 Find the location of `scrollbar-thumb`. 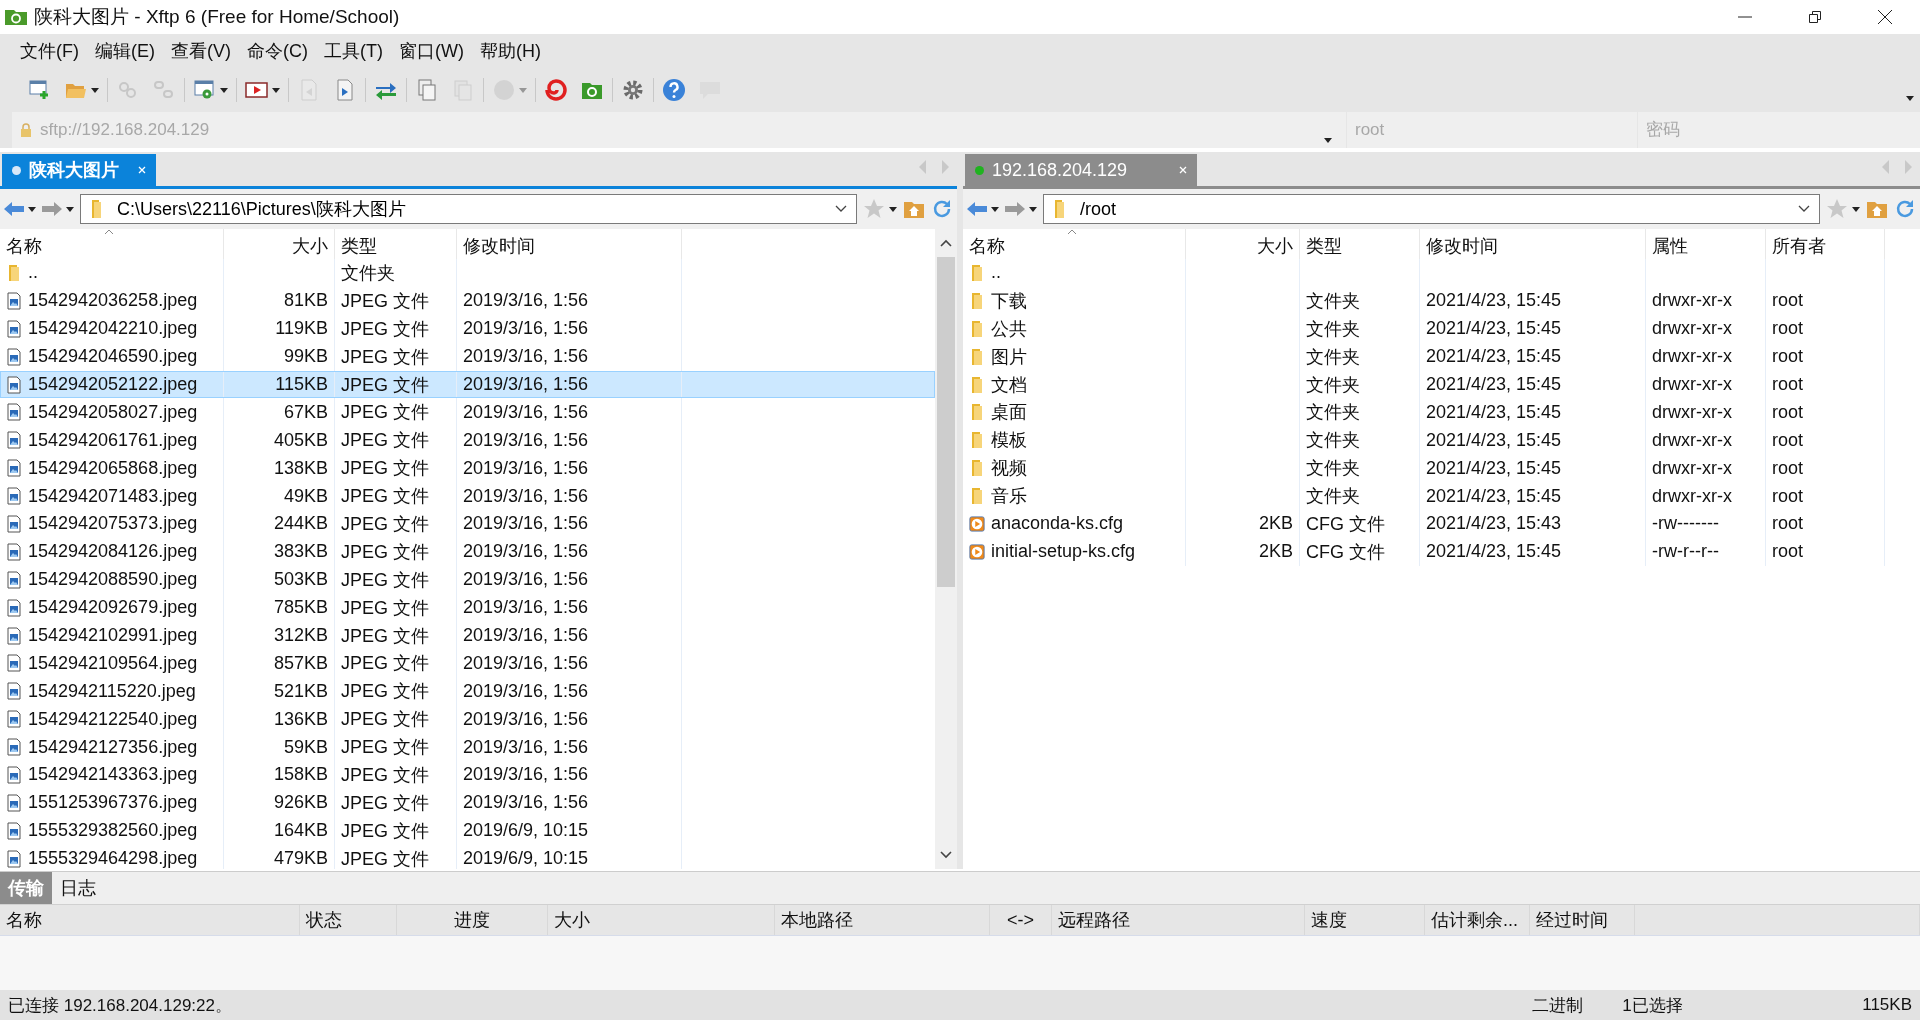

scrollbar-thumb is located at coordinates (946, 422).